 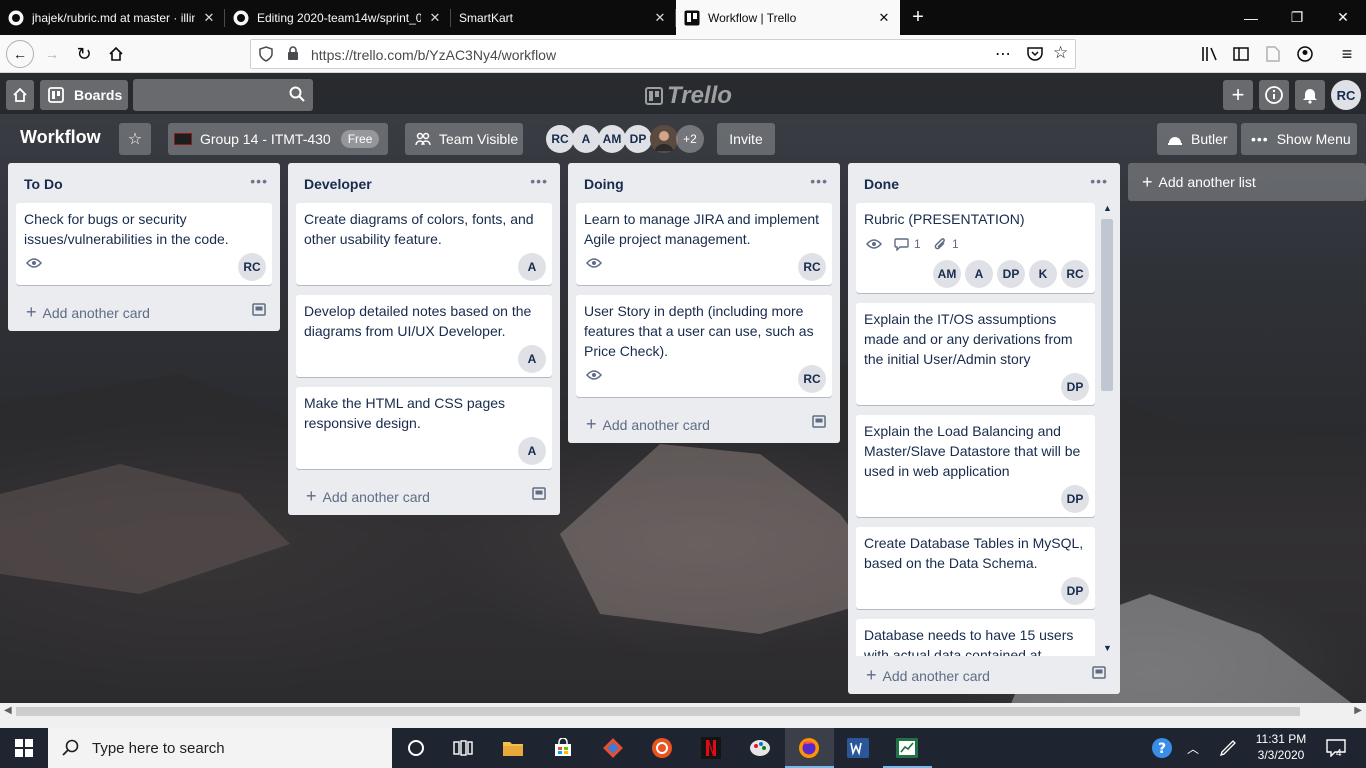 I want to click on cortana-icon, so click(x=416, y=748).